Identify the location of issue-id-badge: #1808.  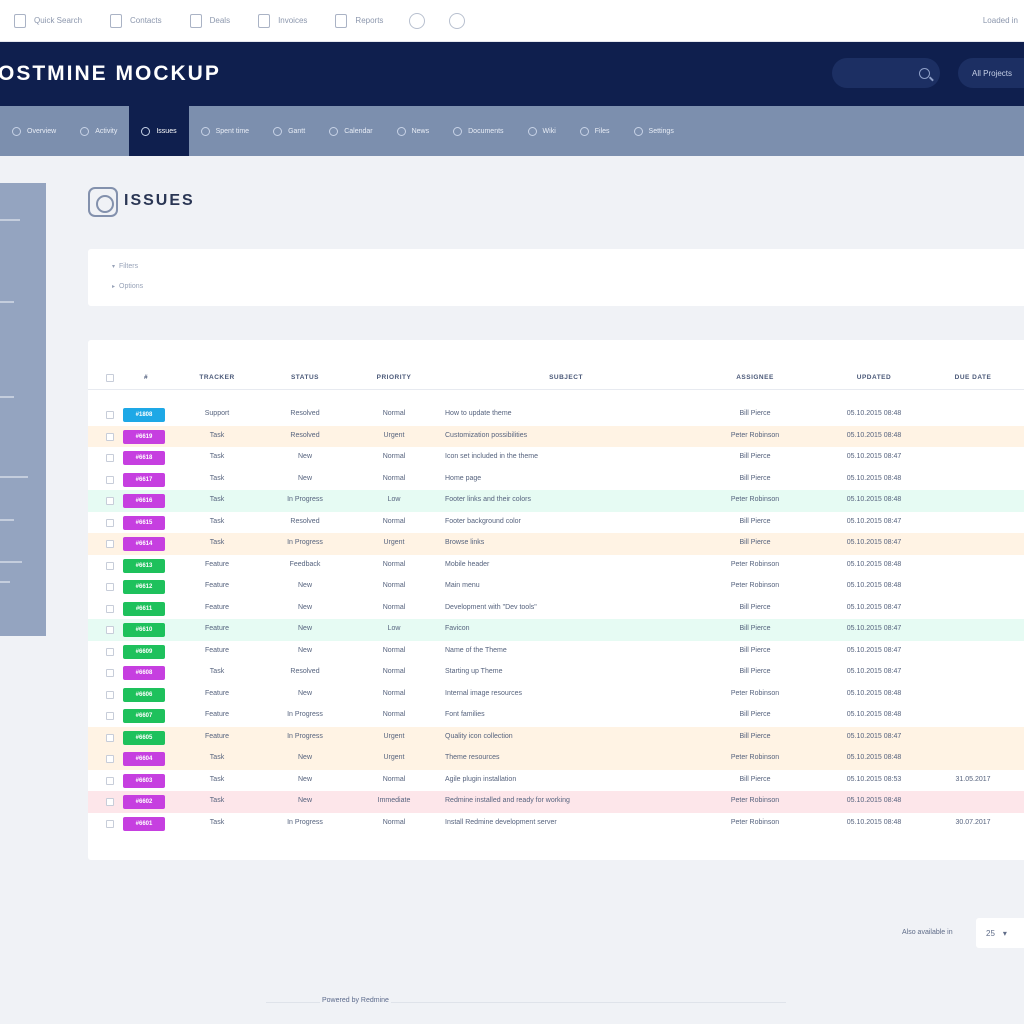
(144, 415).